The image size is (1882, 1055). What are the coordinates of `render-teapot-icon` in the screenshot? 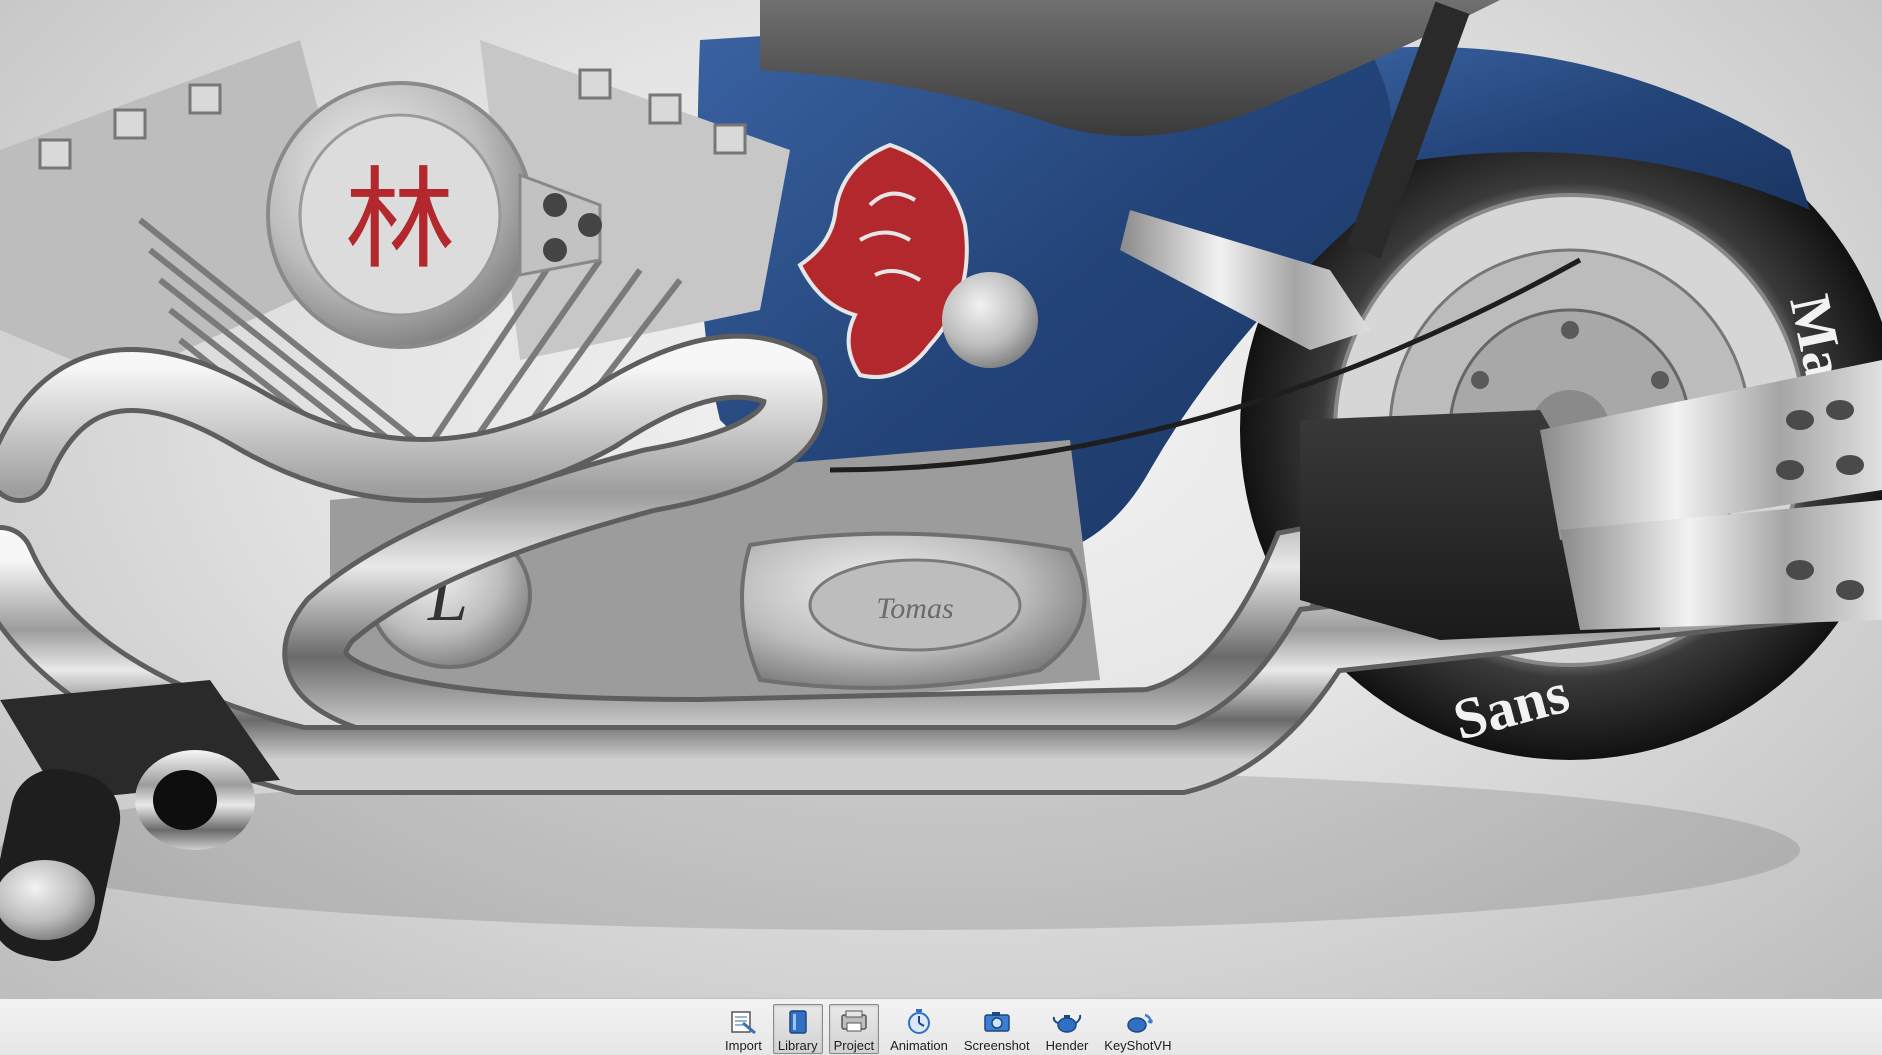 It's located at (1067, 1022).